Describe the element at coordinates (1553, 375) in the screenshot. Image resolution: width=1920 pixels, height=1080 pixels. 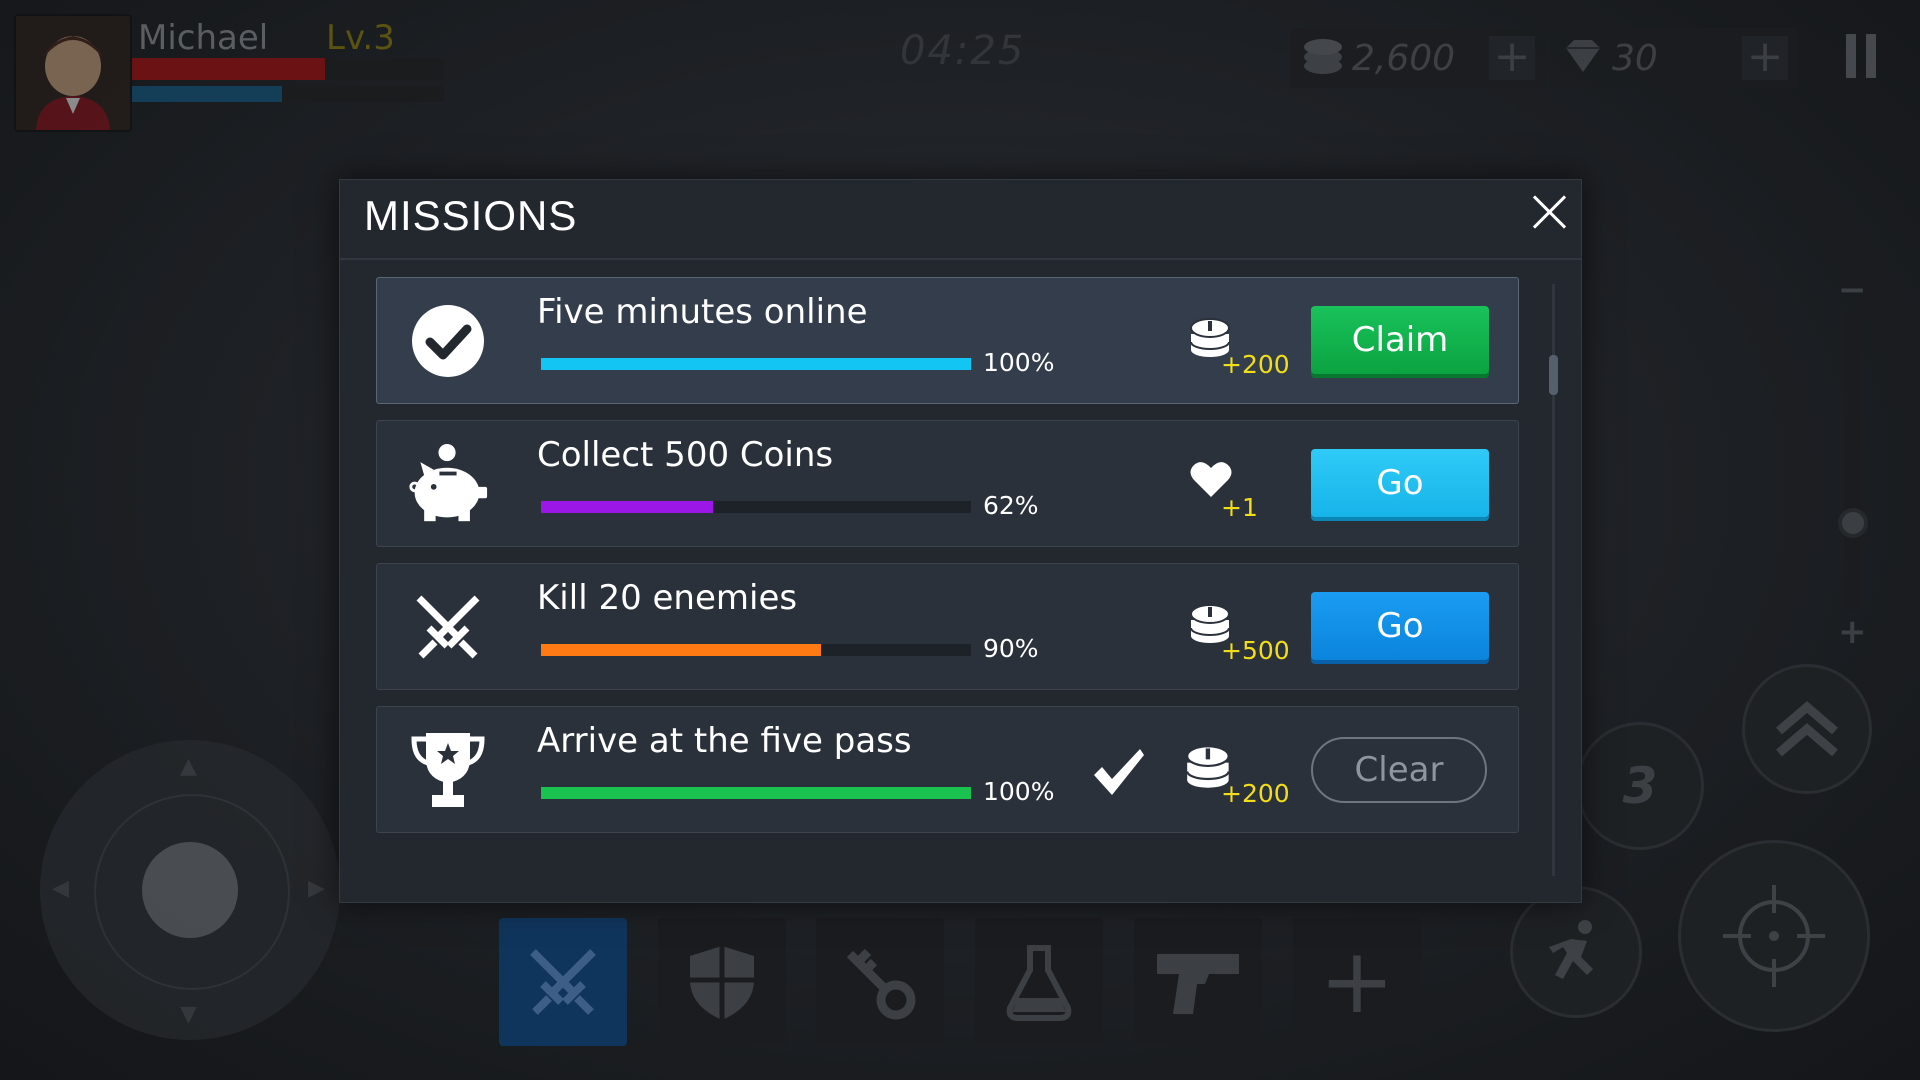
I see `scrollbar-thumb` at that location.